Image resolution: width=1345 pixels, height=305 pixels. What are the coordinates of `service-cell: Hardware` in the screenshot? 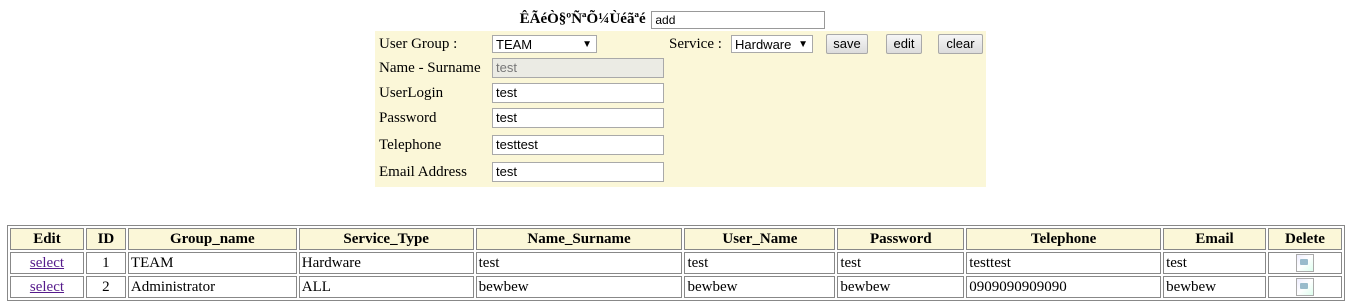 It's located at (386, 263).